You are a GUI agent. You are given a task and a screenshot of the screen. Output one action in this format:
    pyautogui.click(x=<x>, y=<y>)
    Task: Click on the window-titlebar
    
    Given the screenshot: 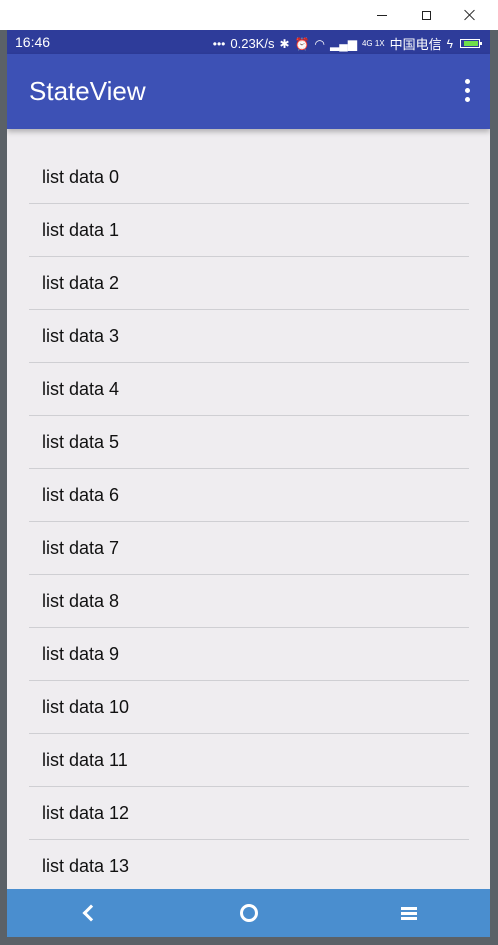 What is the action you would take?
    pyautogui.click(x=249, y=15)
    